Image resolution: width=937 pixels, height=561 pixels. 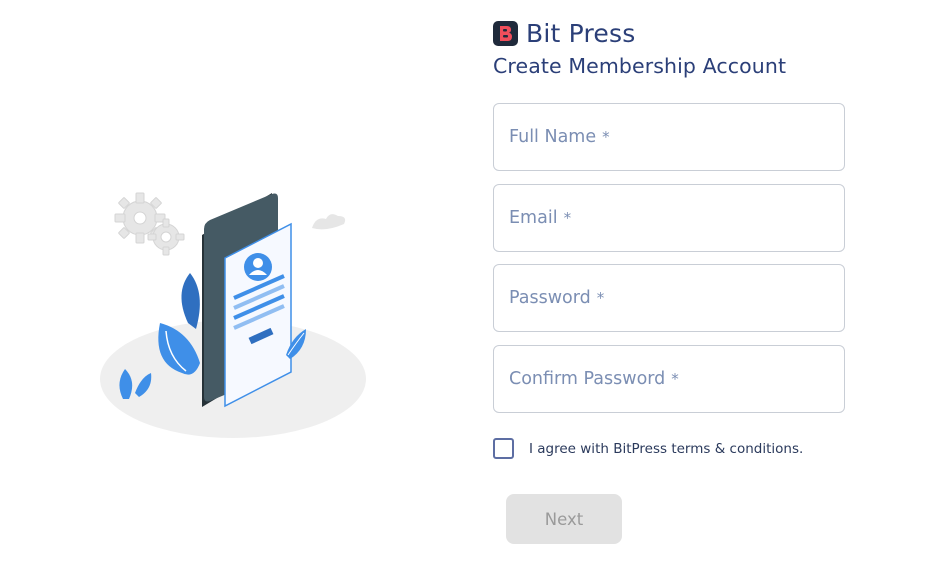 What do you see at coordinates (669, 298) in the screenshot?
I see `password-input: Password *` at bounding box center [669, 298].